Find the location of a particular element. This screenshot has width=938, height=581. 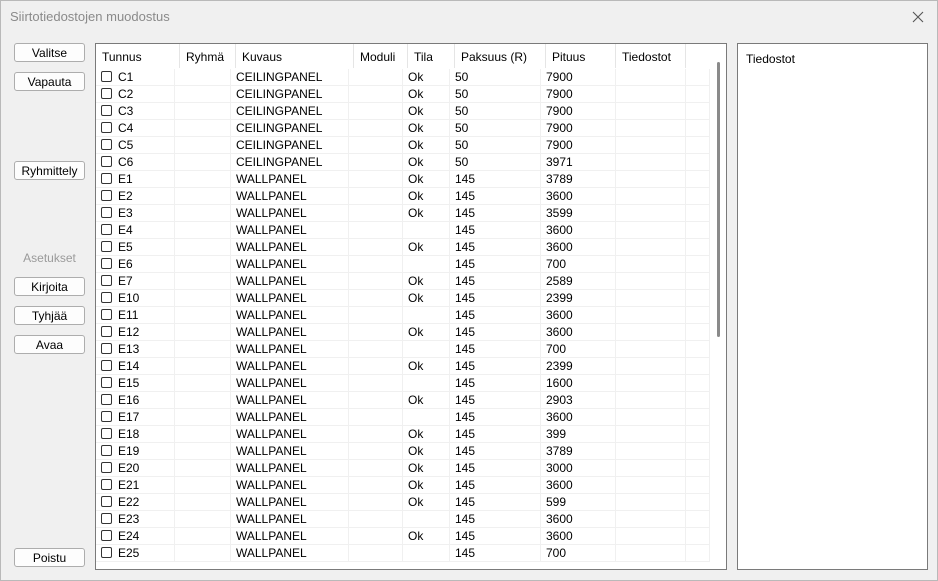

table-row: E4 WALLPANEL 145 3600 is located at coordinates (403, 230).